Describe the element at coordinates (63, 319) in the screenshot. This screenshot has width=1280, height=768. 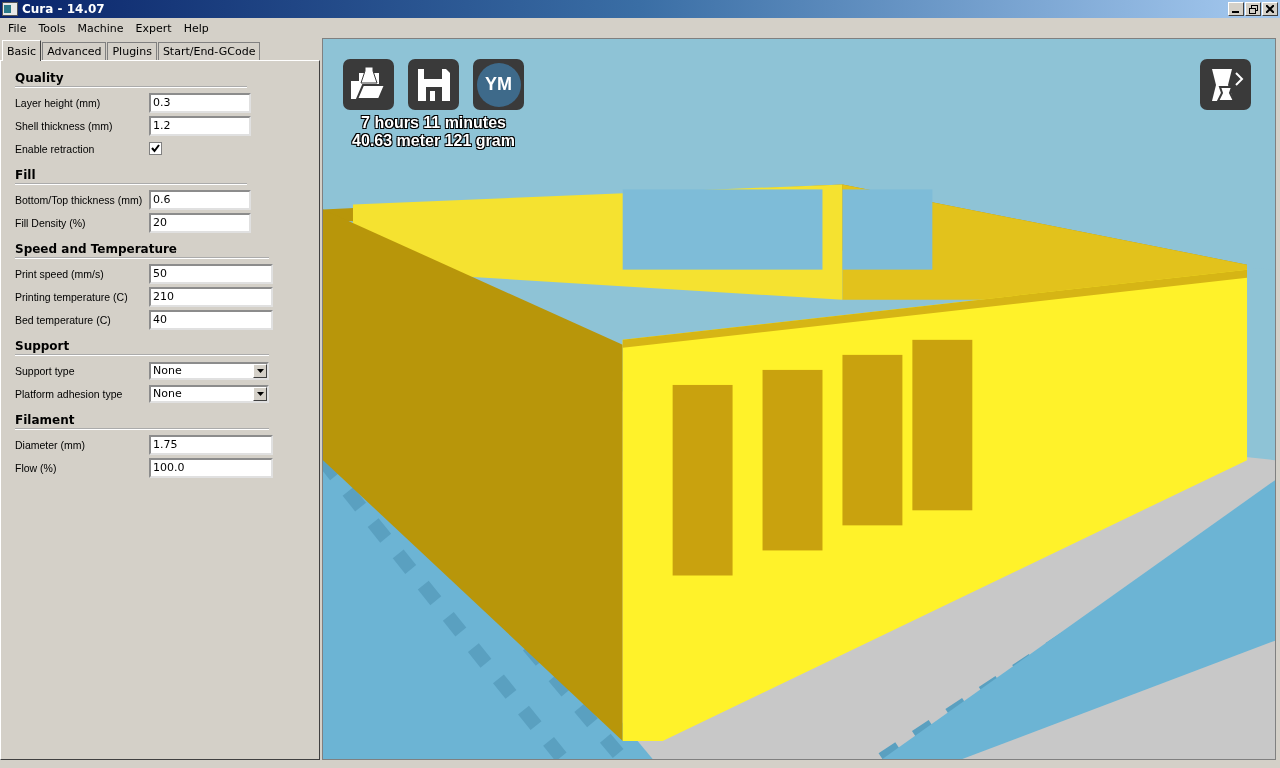
I see `setting-label: Bed temperature (C)` at that location.